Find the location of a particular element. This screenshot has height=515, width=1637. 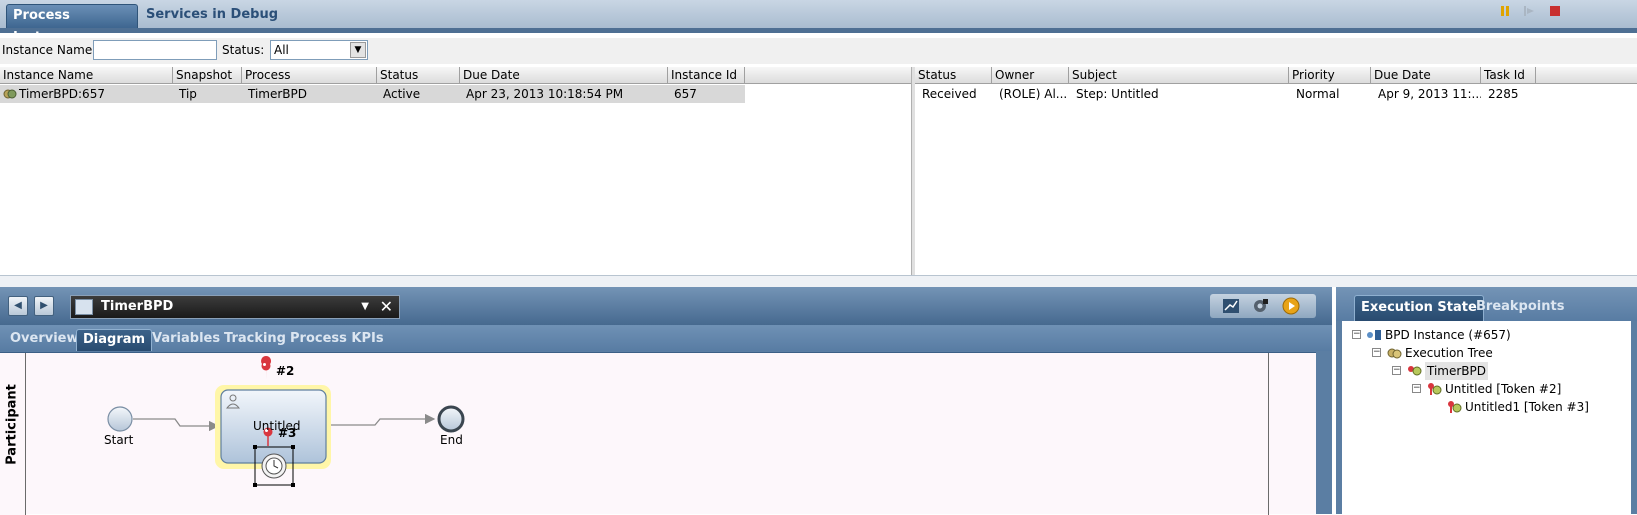

arrow-right-icon: ▶ is located at coordinates (44, 305).